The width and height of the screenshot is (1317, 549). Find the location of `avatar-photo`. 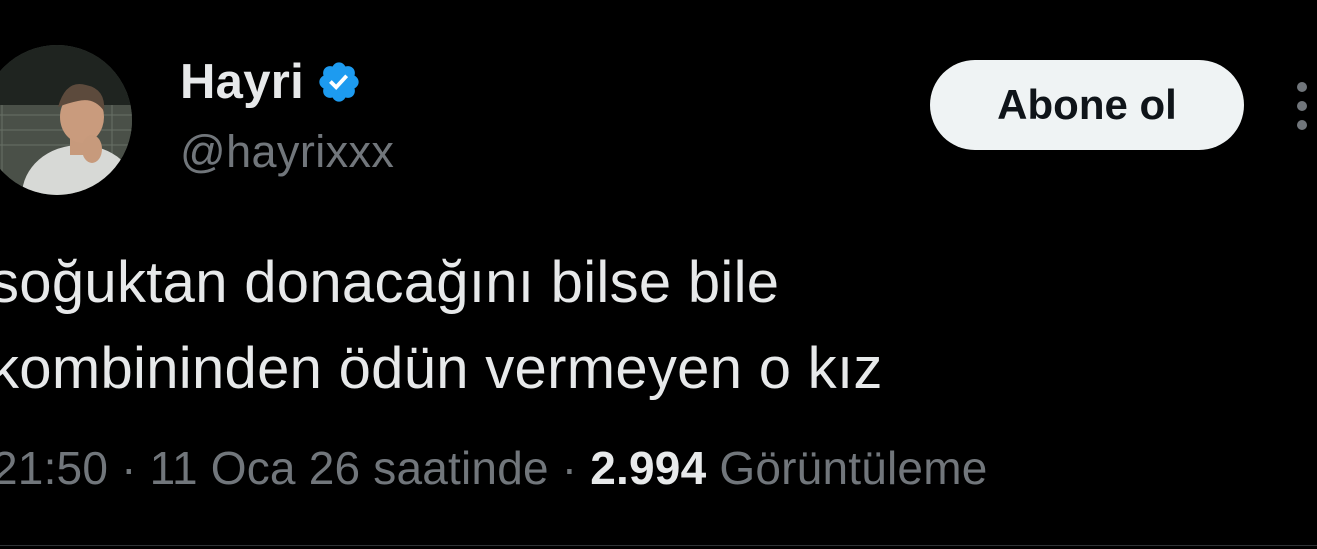

avatar-photo is located at coordinates (66, 120).